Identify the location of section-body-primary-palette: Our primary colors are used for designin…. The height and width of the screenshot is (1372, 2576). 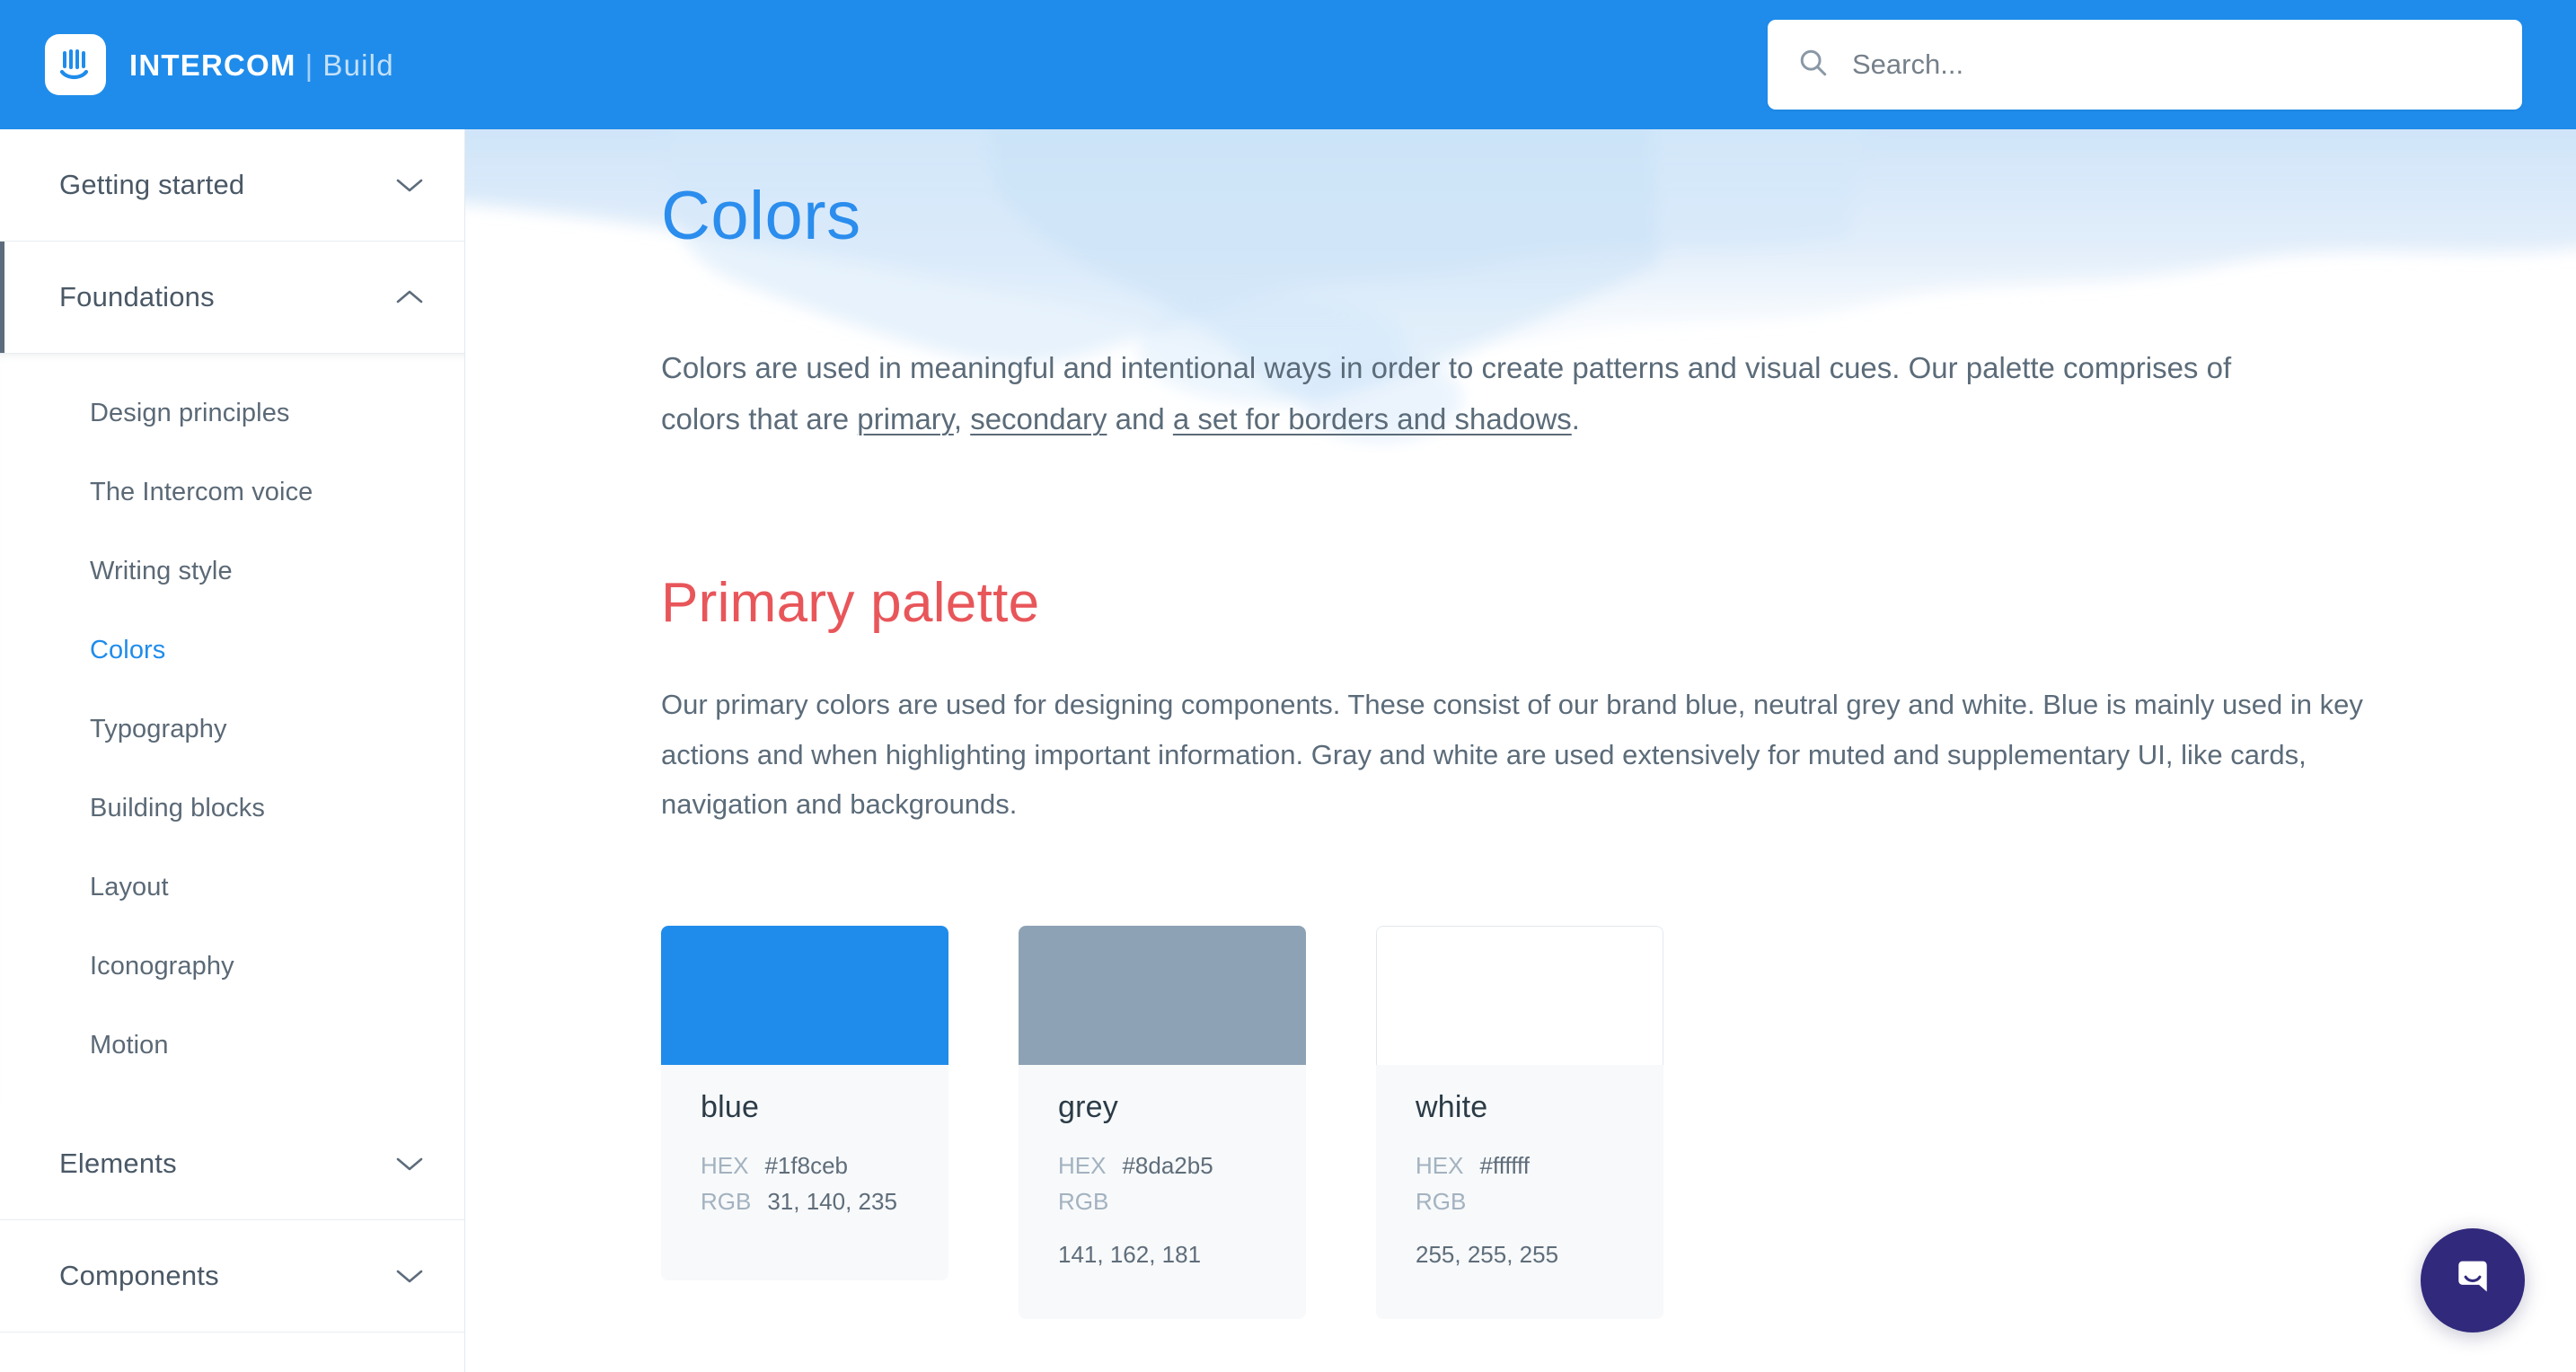
(1512, 755).